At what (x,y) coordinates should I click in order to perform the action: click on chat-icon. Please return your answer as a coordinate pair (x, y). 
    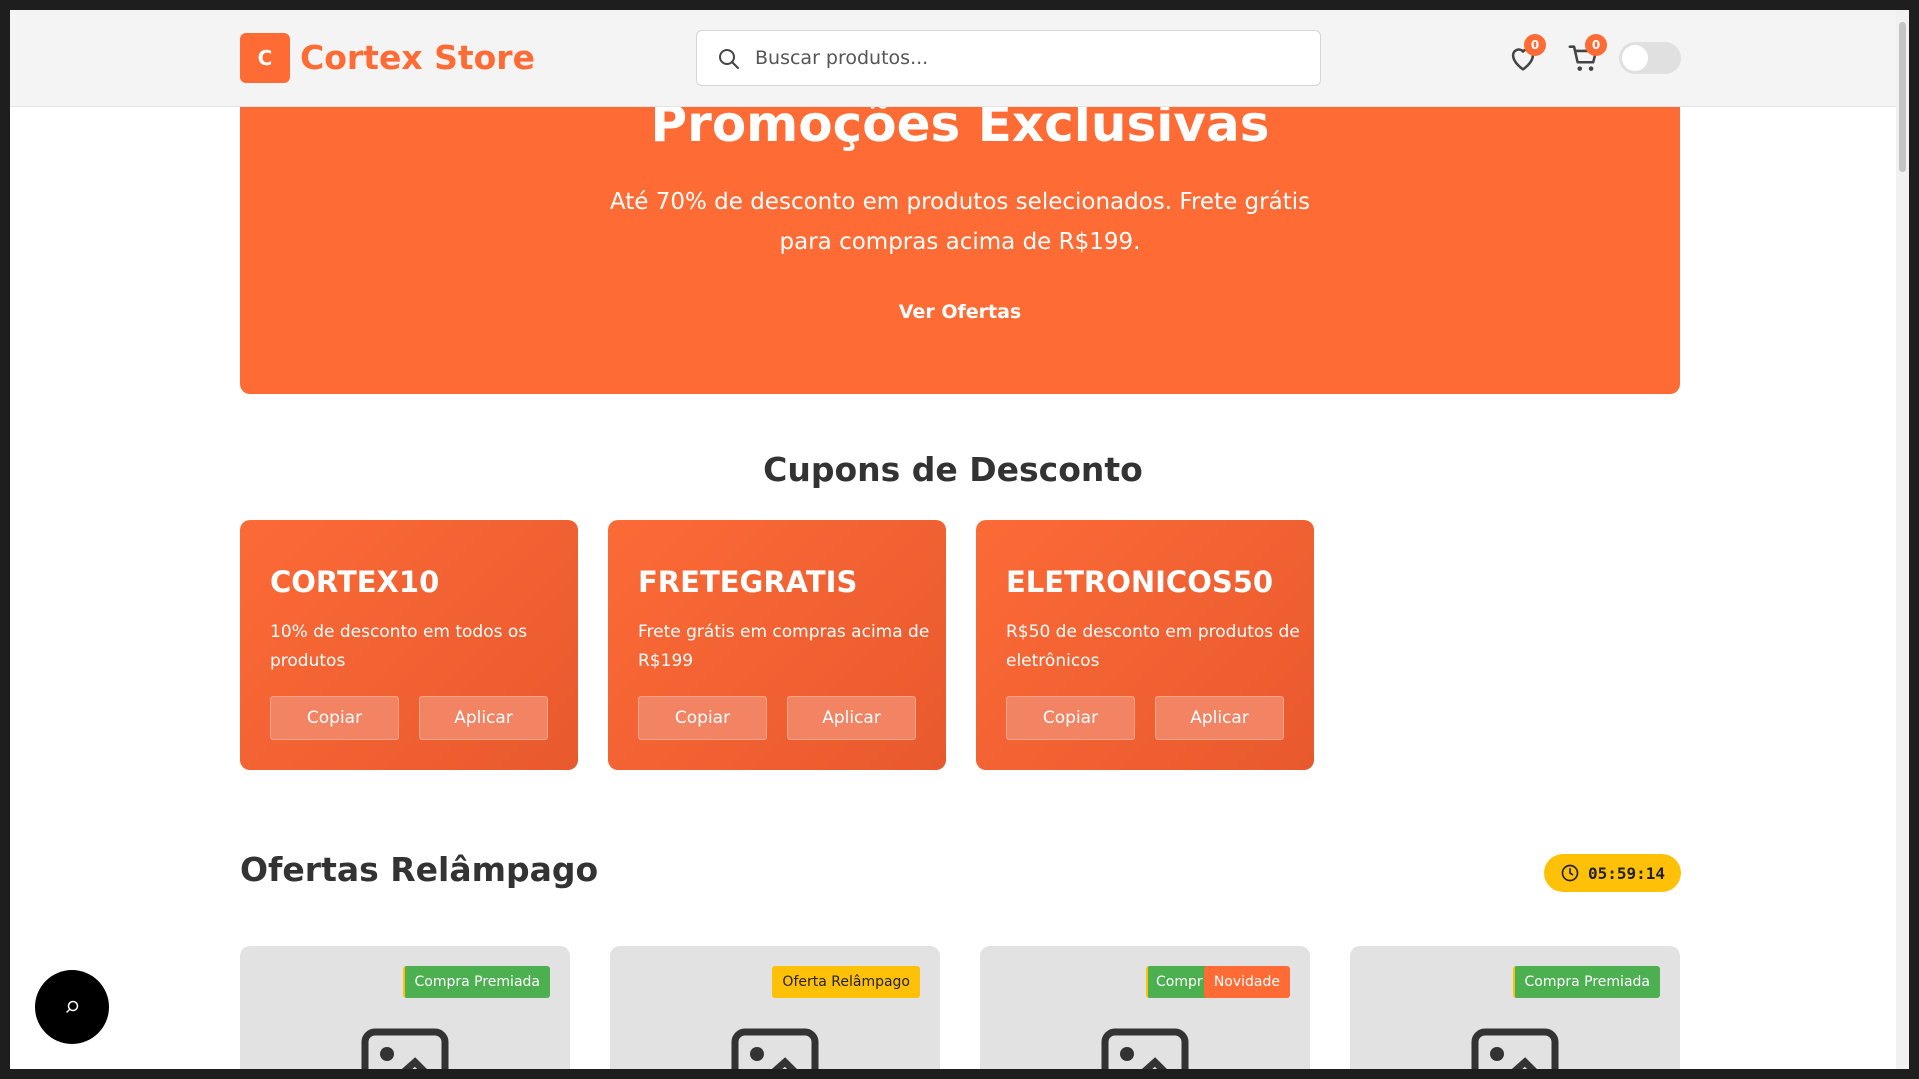
    Looking at the image, I should click on (72, 1006).